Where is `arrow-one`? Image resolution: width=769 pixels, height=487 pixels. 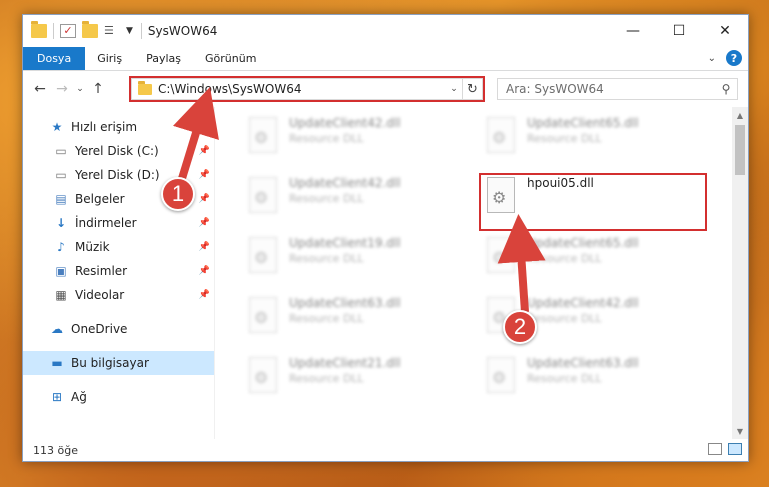 arrow-one is located at coordinates (196, 137).